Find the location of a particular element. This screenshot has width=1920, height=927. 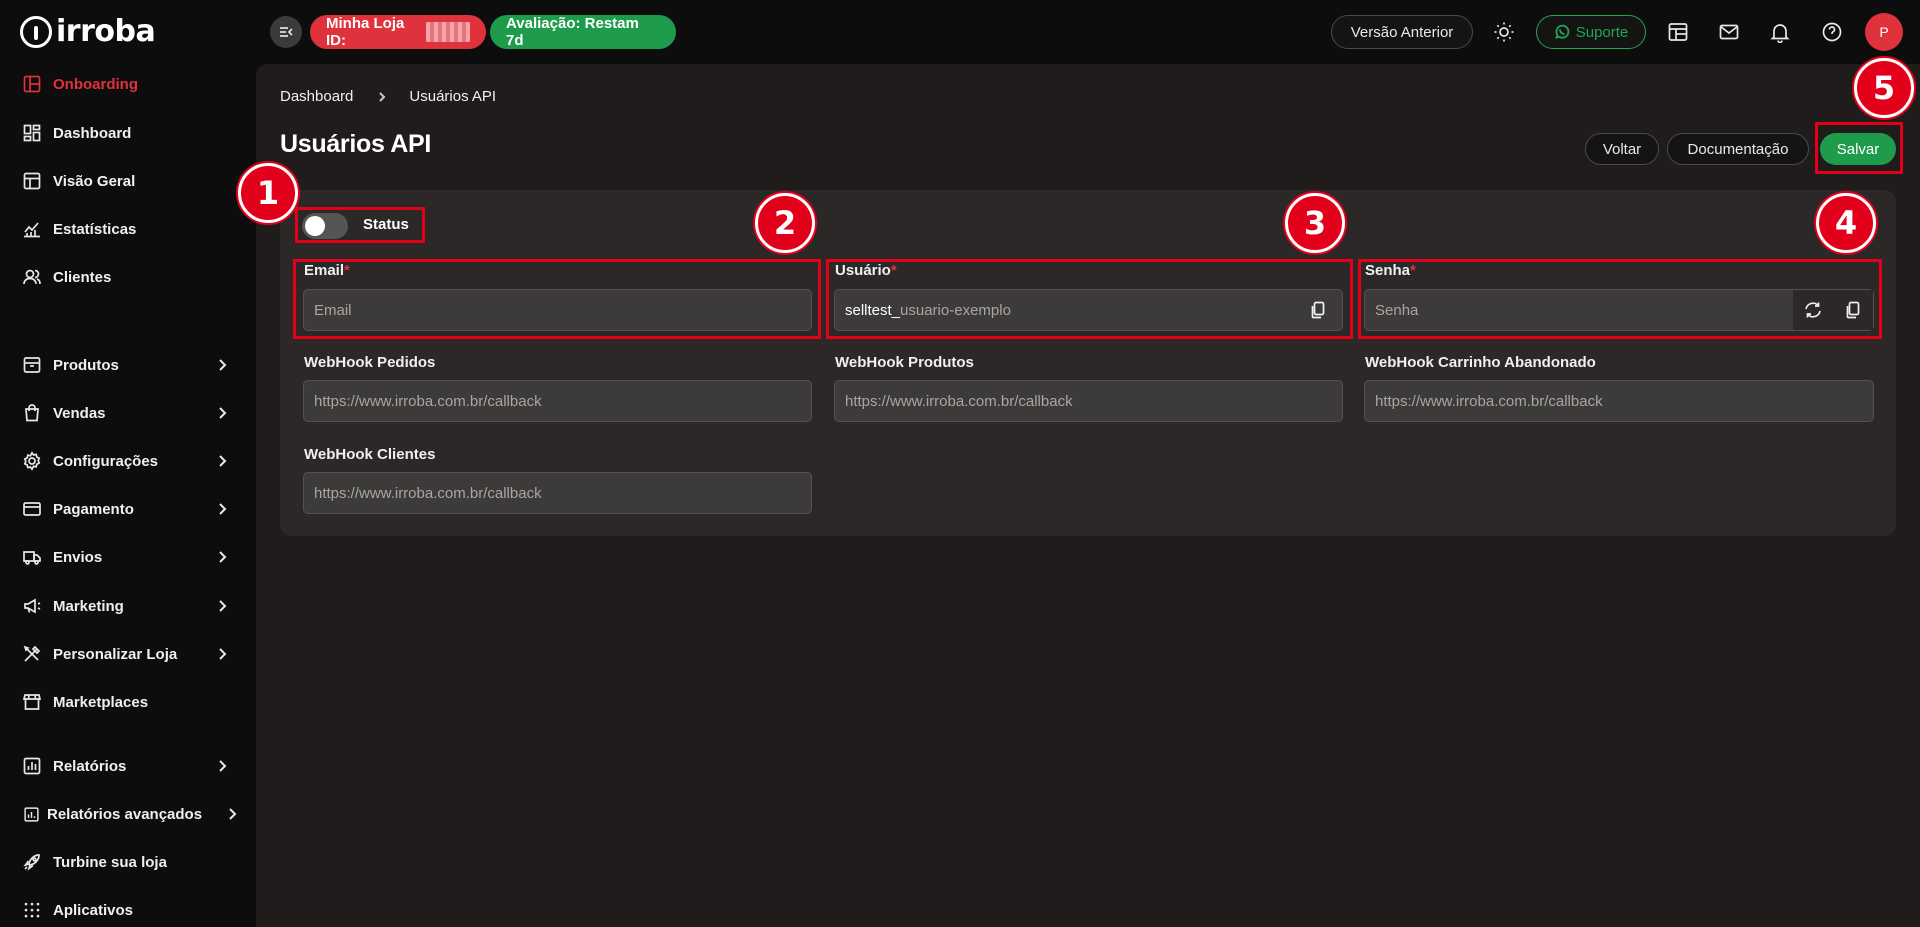

sidebar-item-label: Dashboard is located at coordinates (92, 133).